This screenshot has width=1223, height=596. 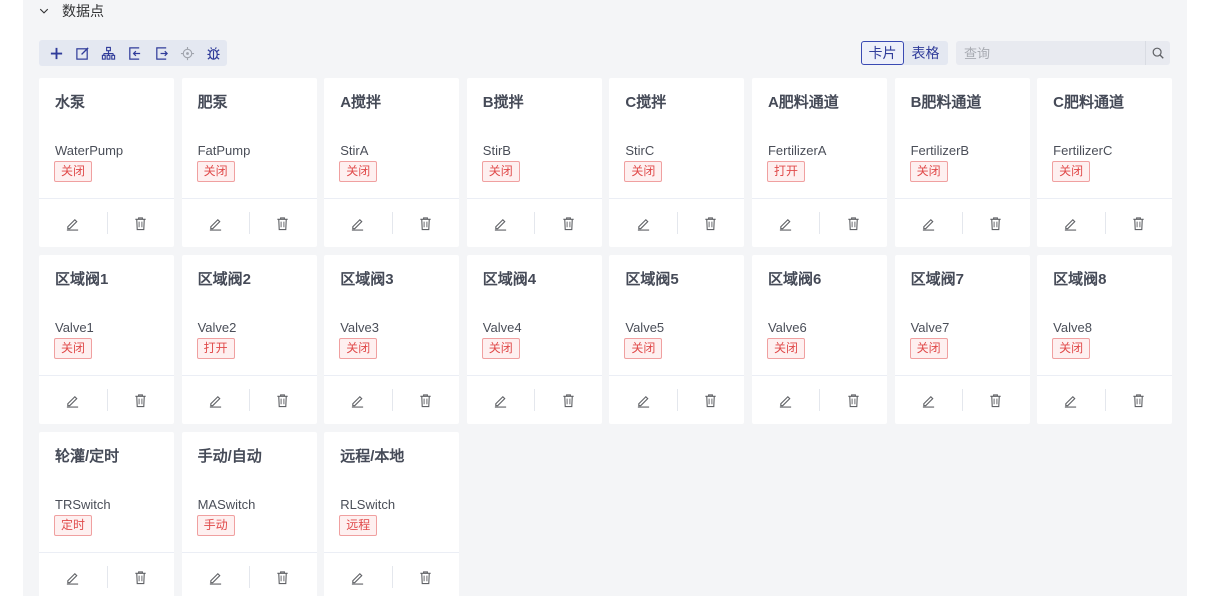 What do you see at coordinates (161, 53) in the screenshot?
I see `export-icon` at bounding box center [161, 53].